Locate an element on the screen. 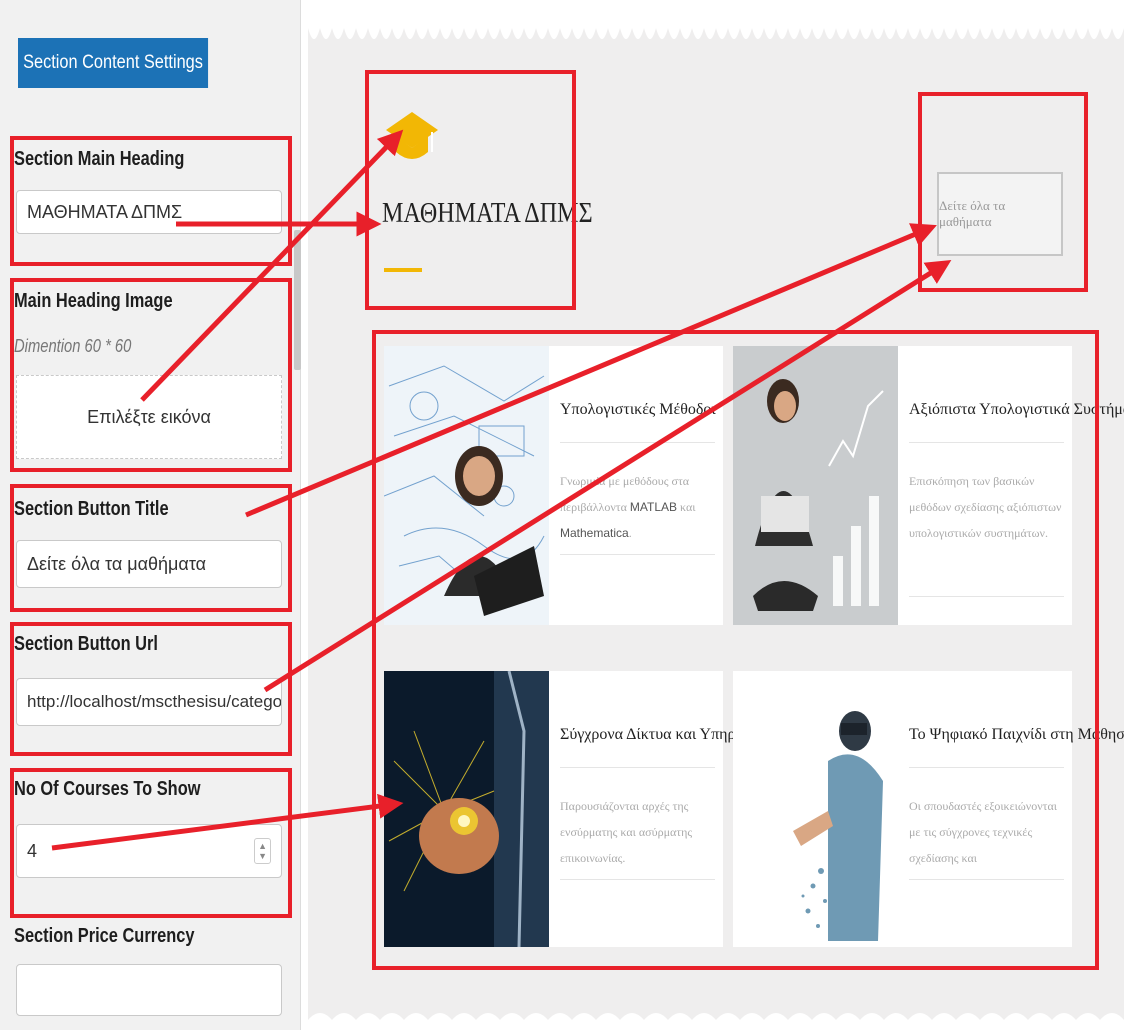 The height and width of the screenshot is (1030, 1124). highlight-courses-count is located at coordinates (151, 843).